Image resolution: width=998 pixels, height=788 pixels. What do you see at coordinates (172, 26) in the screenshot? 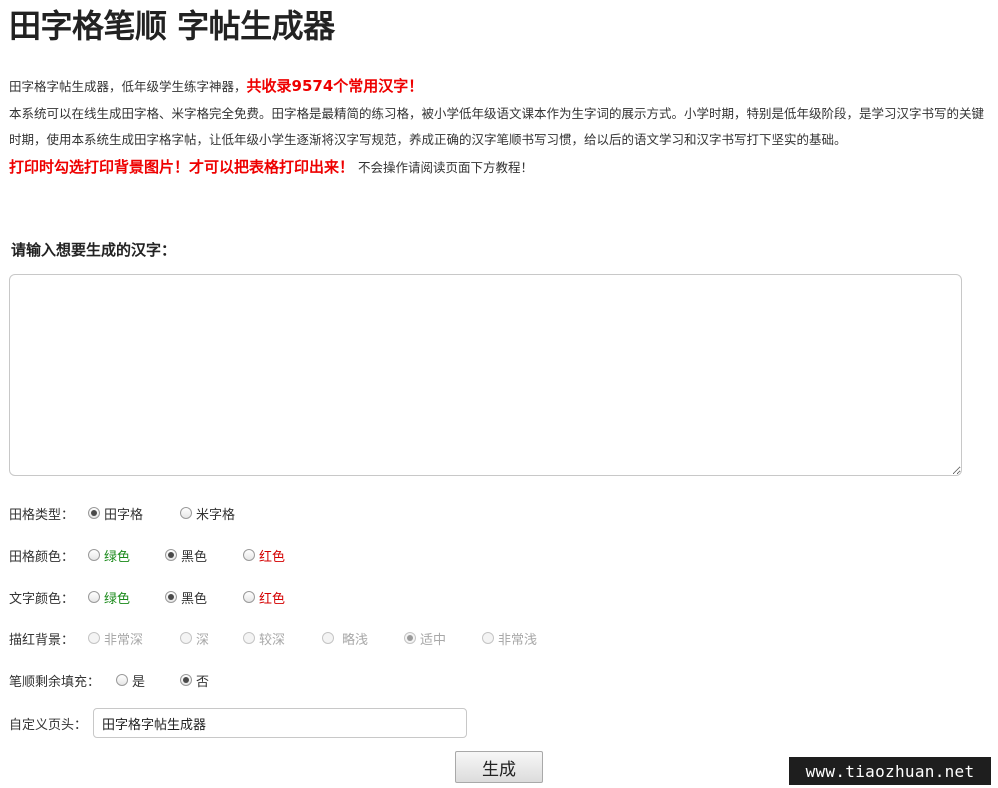
I see `page-title: 田字格笔顺 字帖生成器` at bounding box center [172, 26].